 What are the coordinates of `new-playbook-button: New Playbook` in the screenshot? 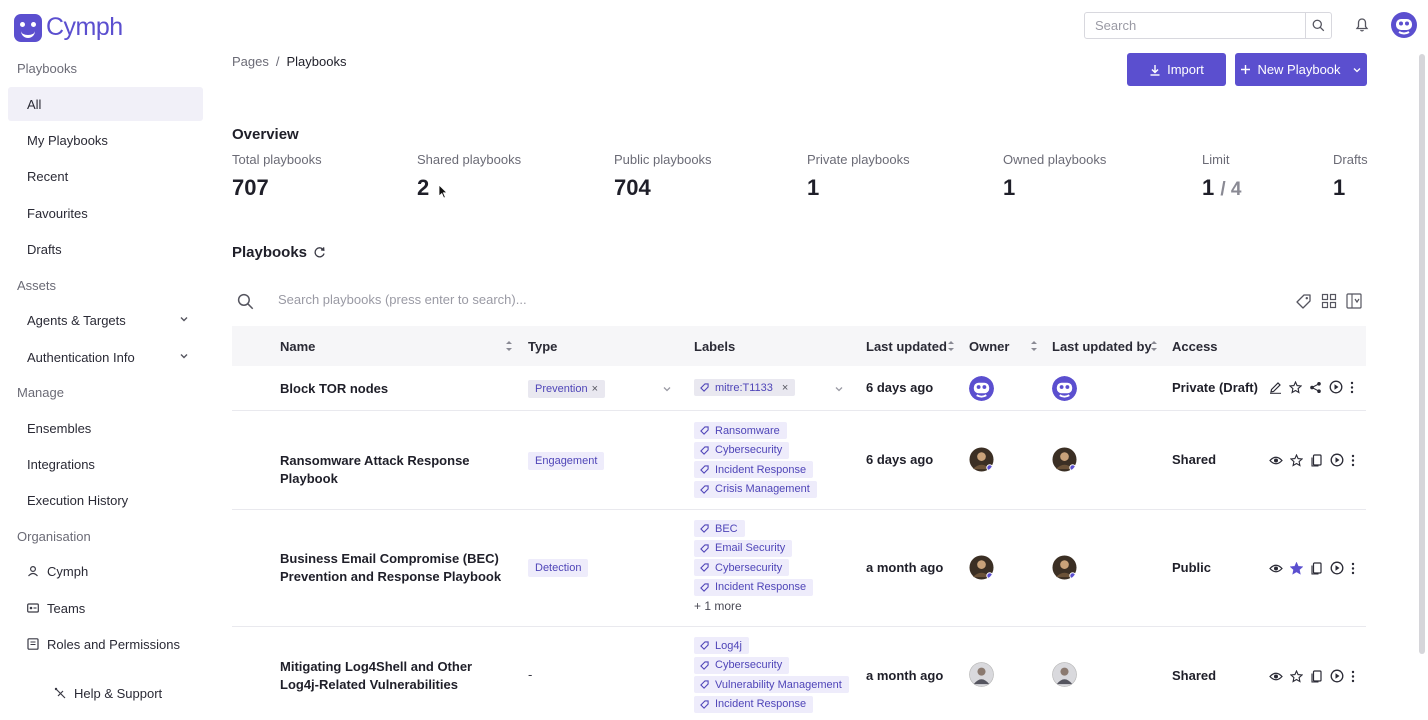 It's located at (1301, 69).